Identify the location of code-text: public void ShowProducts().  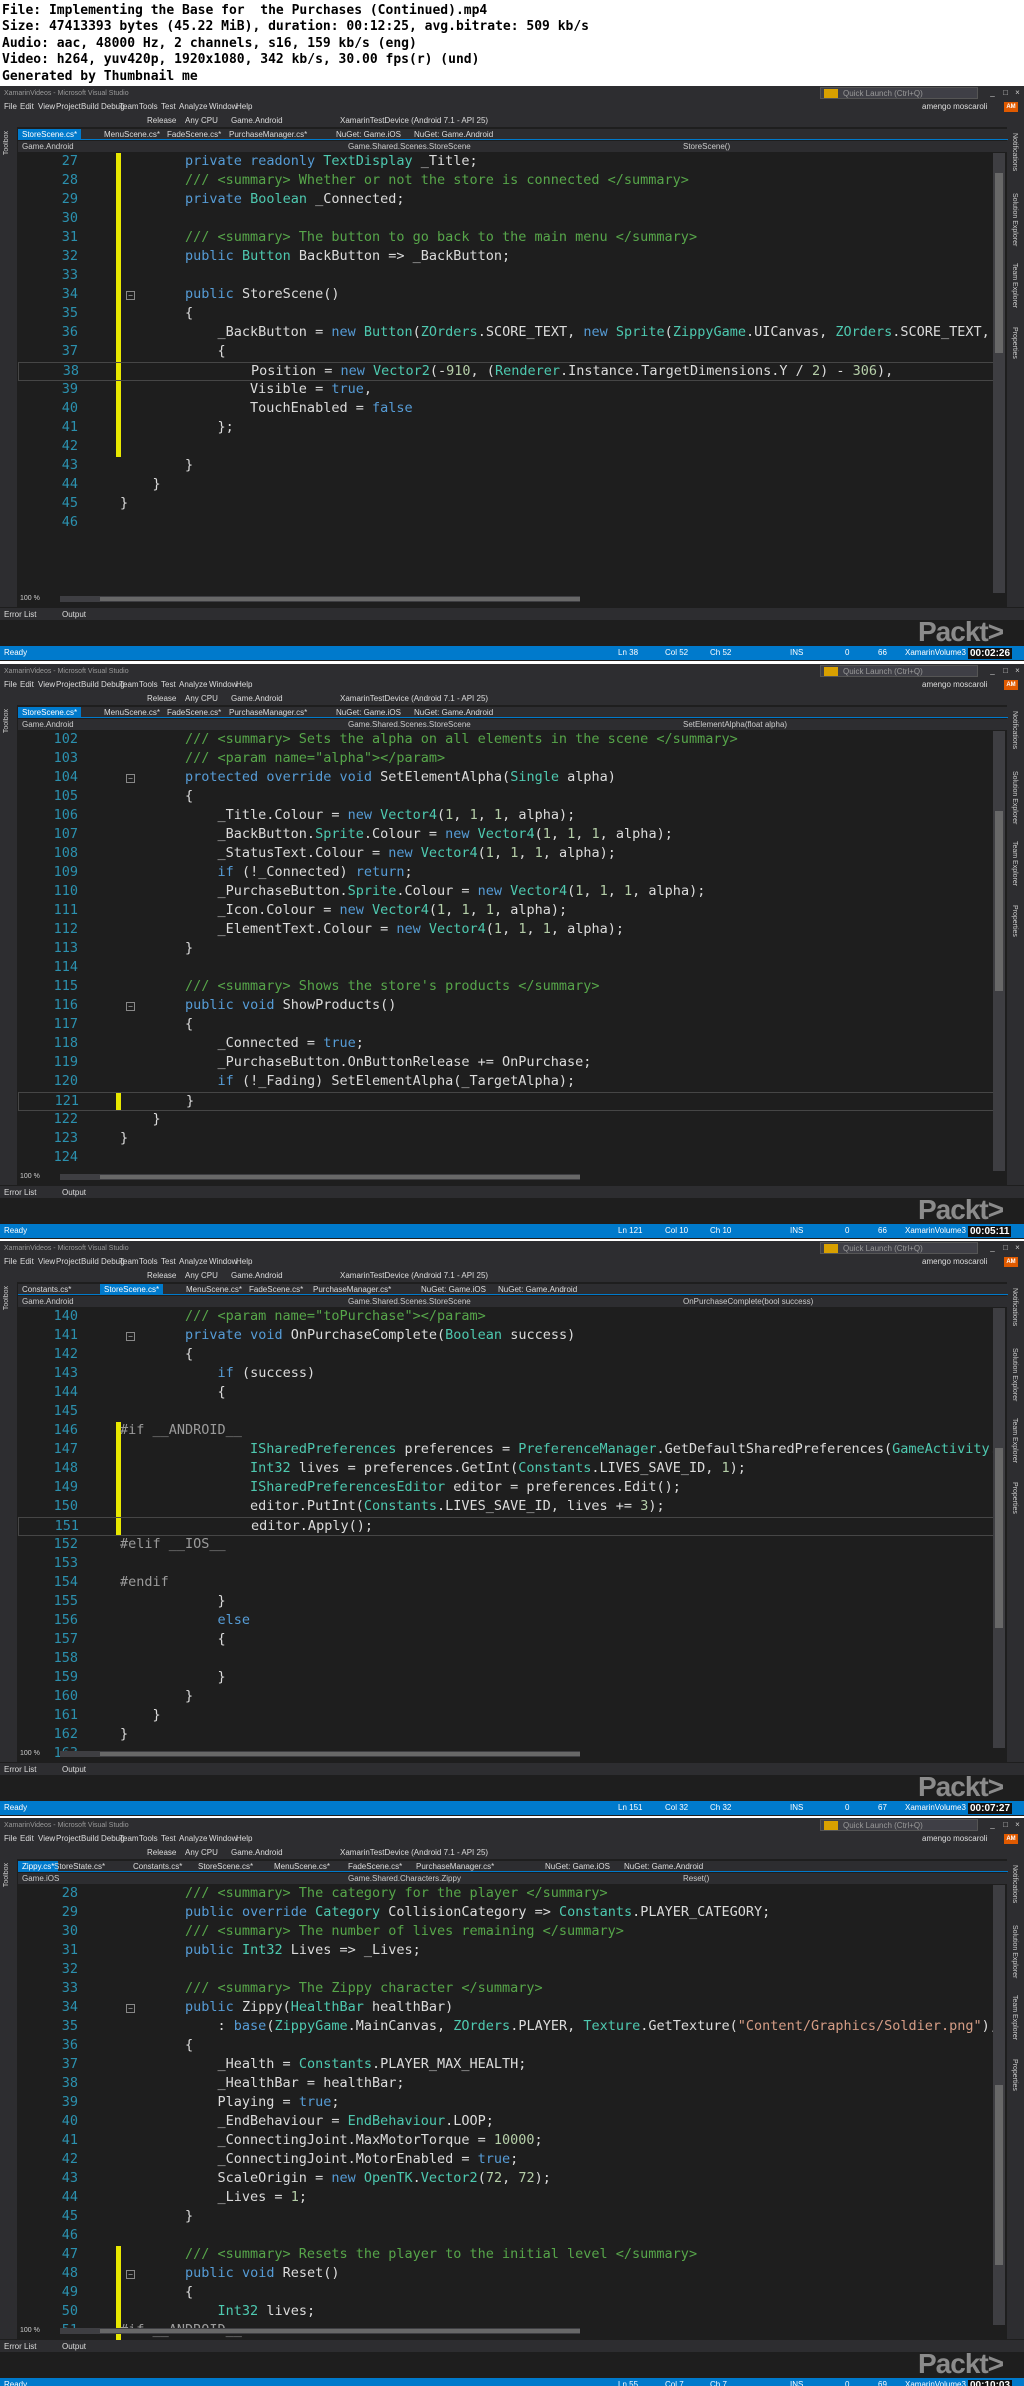
(258, 1005).